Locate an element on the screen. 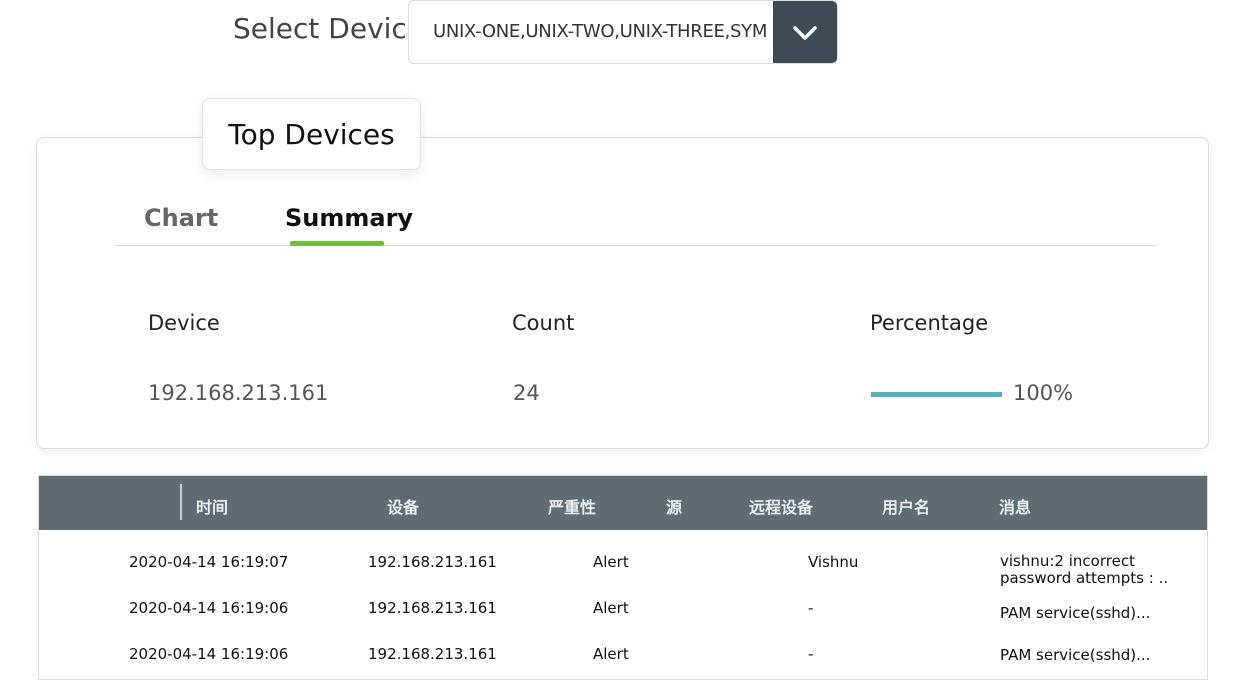 This screenshot has height=680, width=1245. select-device-label: Select Device is located at coordinates (329, 28).